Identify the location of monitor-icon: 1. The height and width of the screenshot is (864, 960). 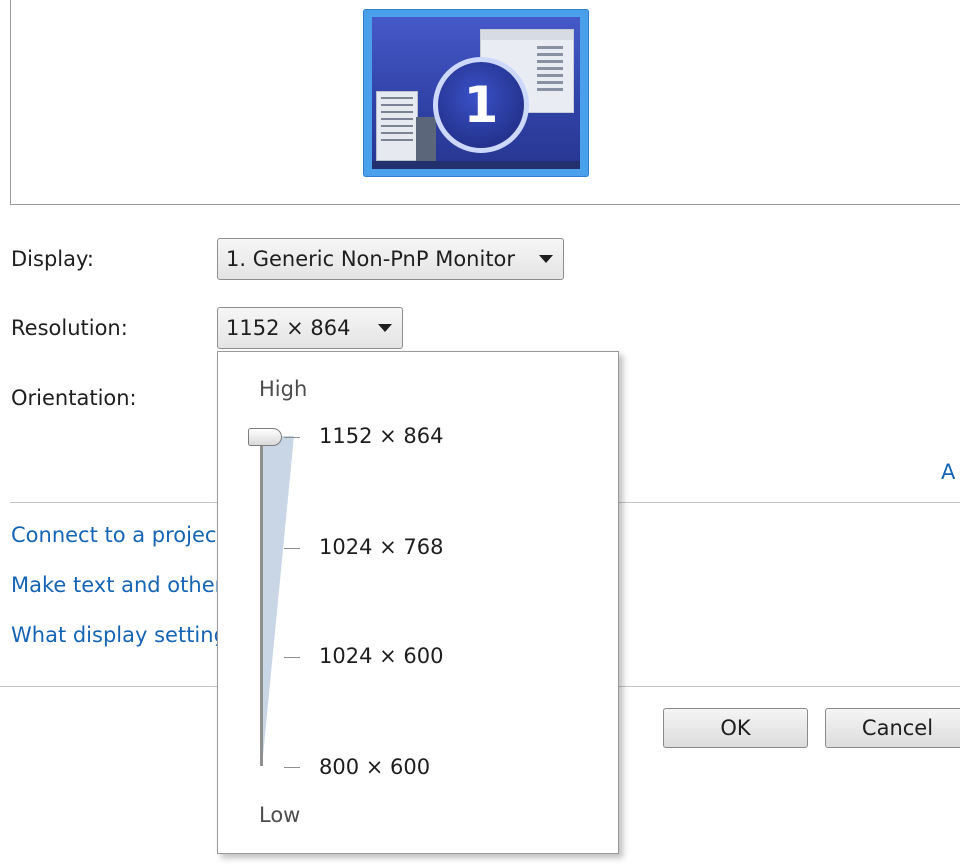
(476, 93).